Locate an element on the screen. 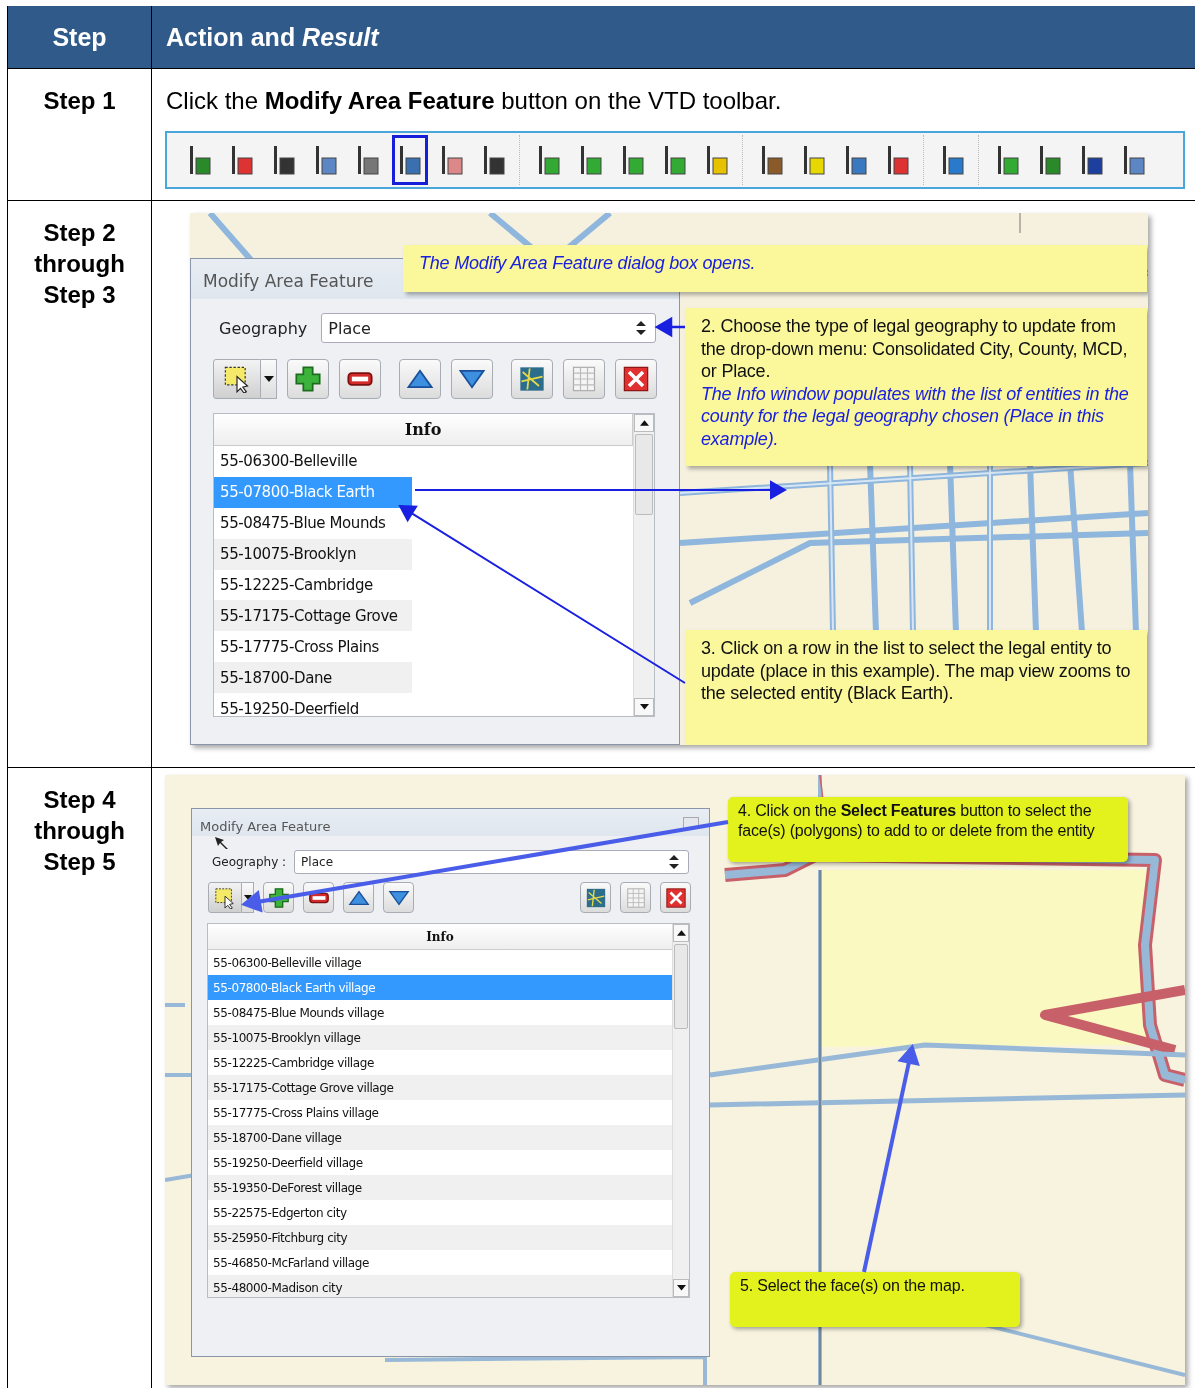 The height and width of the screenshot is (1388, 1195). arrow is located at coordinates (671, 326).